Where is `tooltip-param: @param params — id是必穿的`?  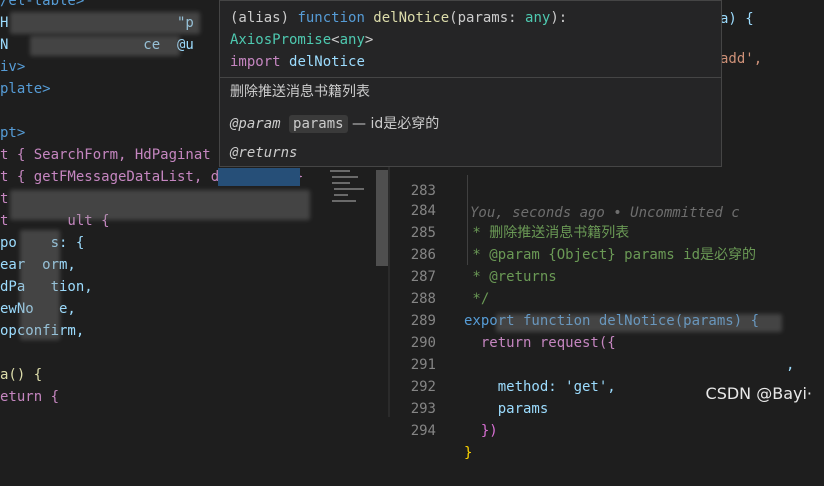 tooltip-param: @param params — id是必穿的 is located at coordinates (334, 123).